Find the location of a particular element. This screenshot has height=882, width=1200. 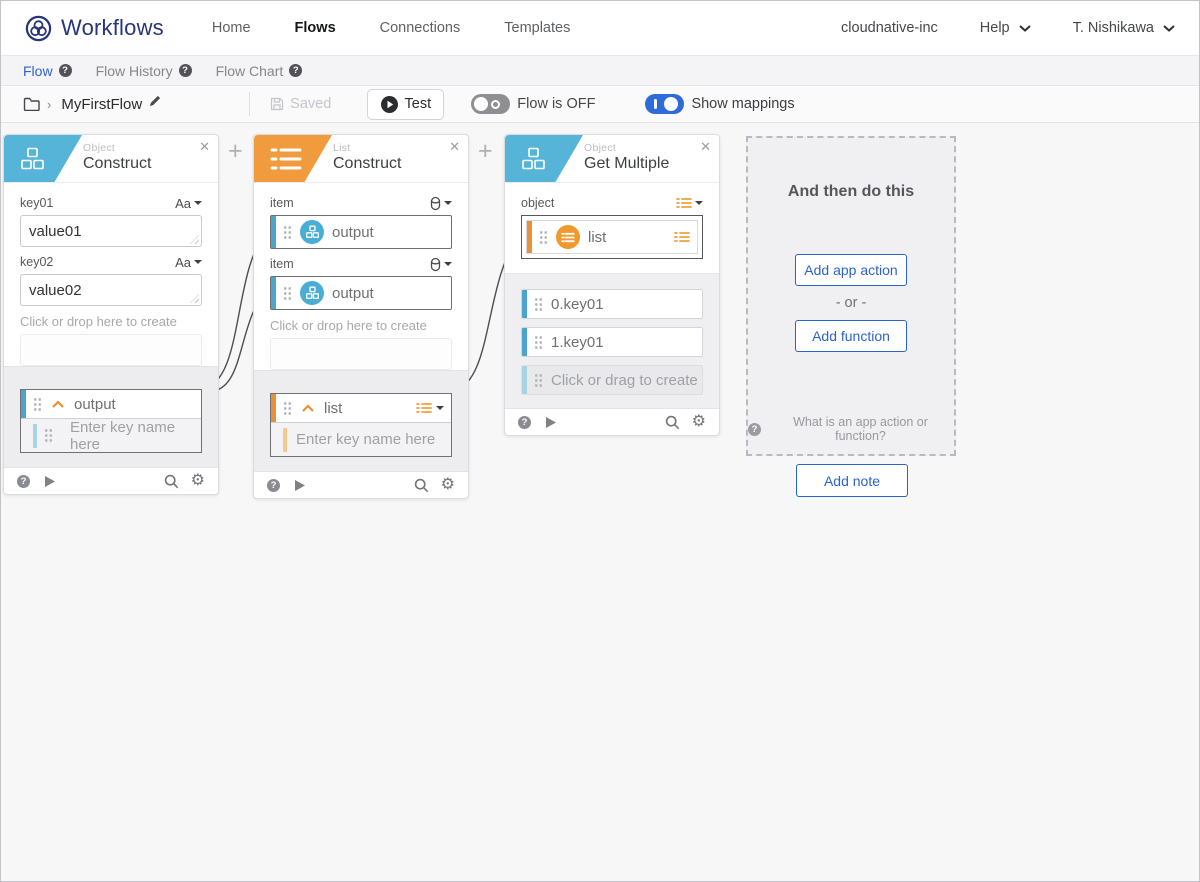

show-mappings-toggle is located at coordinates (665, 104).